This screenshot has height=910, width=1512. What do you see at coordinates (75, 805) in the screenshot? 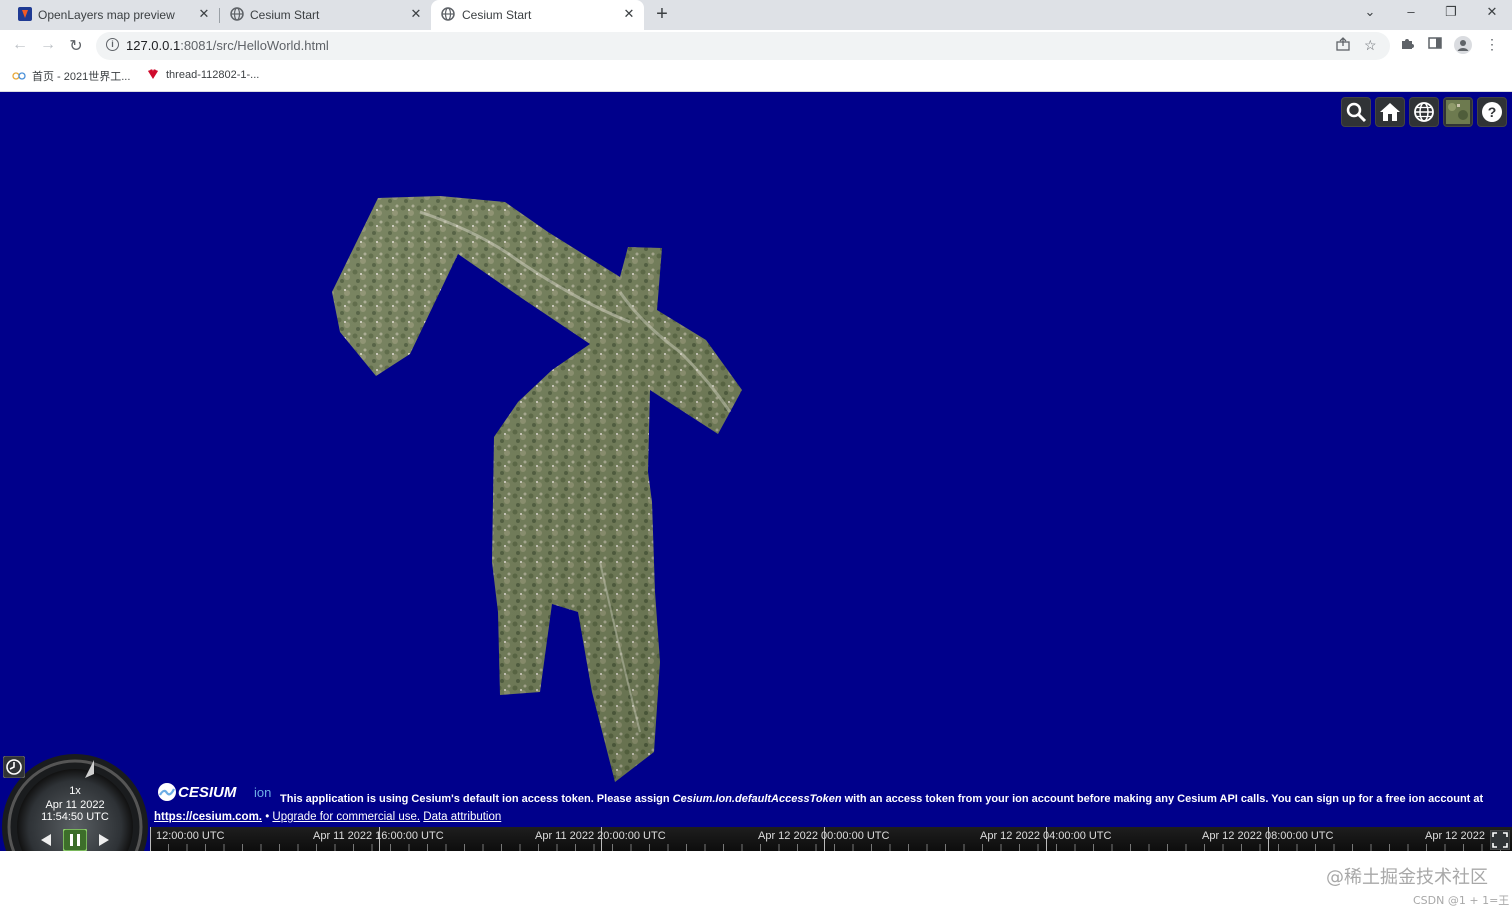
I see `animation-date: Apr 11 2022` at bounding box center [75, 805].